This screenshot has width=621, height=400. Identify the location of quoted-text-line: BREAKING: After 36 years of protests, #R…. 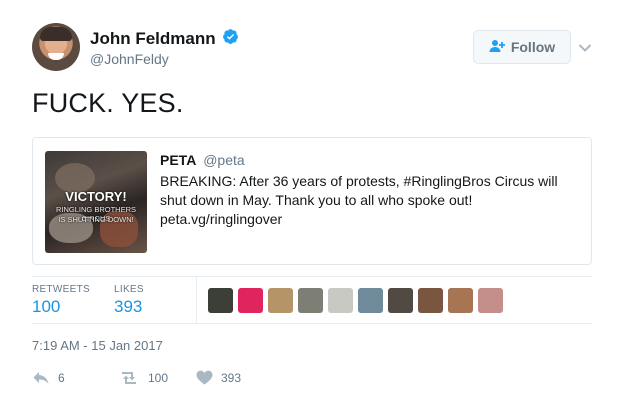
(359, 181).